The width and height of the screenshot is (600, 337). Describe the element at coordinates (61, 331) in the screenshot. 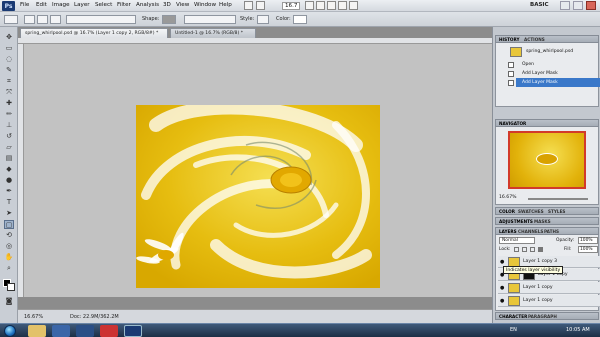

I see `media-player-taskbar-icon` at that location.